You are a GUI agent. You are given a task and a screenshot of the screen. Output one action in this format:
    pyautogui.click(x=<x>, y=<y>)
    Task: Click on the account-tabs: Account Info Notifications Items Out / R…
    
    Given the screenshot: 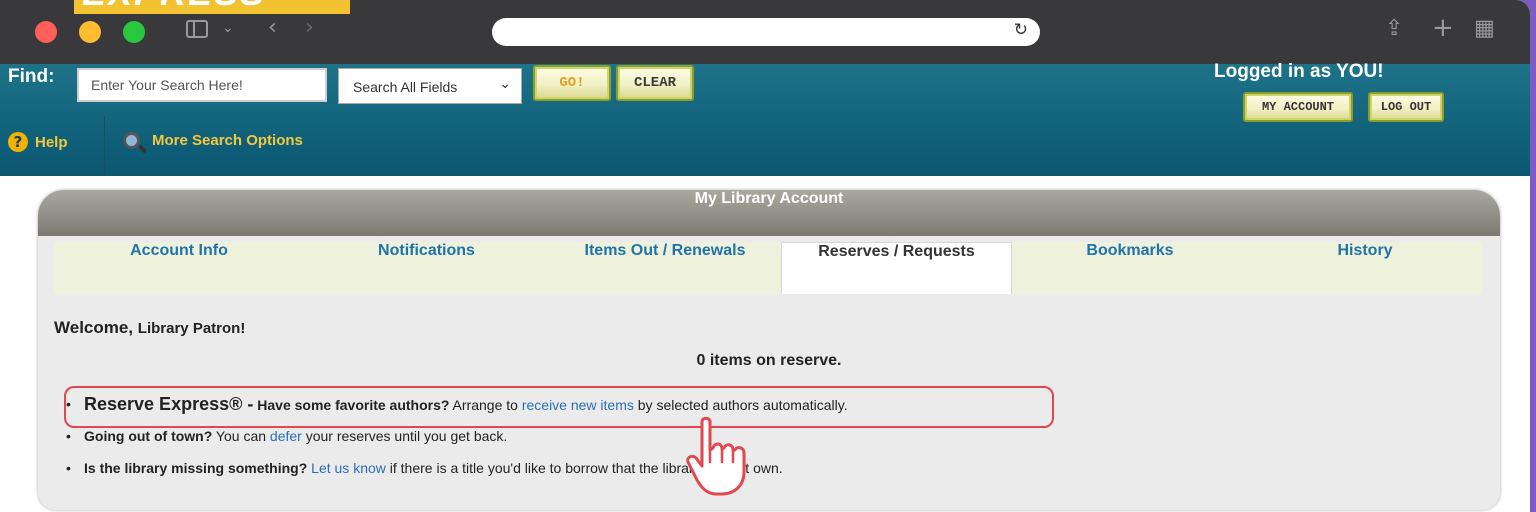 What is the action you would take?
    pyautogui.click(x=768, y=268)
    